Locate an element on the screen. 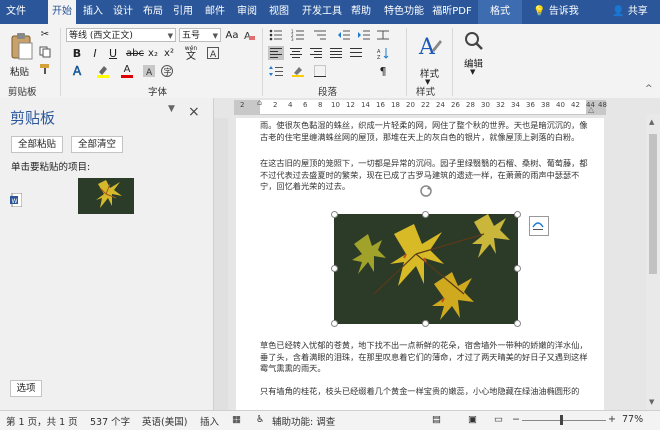  focus-mode-icon: ▤ is located at coordinates (436, 419).